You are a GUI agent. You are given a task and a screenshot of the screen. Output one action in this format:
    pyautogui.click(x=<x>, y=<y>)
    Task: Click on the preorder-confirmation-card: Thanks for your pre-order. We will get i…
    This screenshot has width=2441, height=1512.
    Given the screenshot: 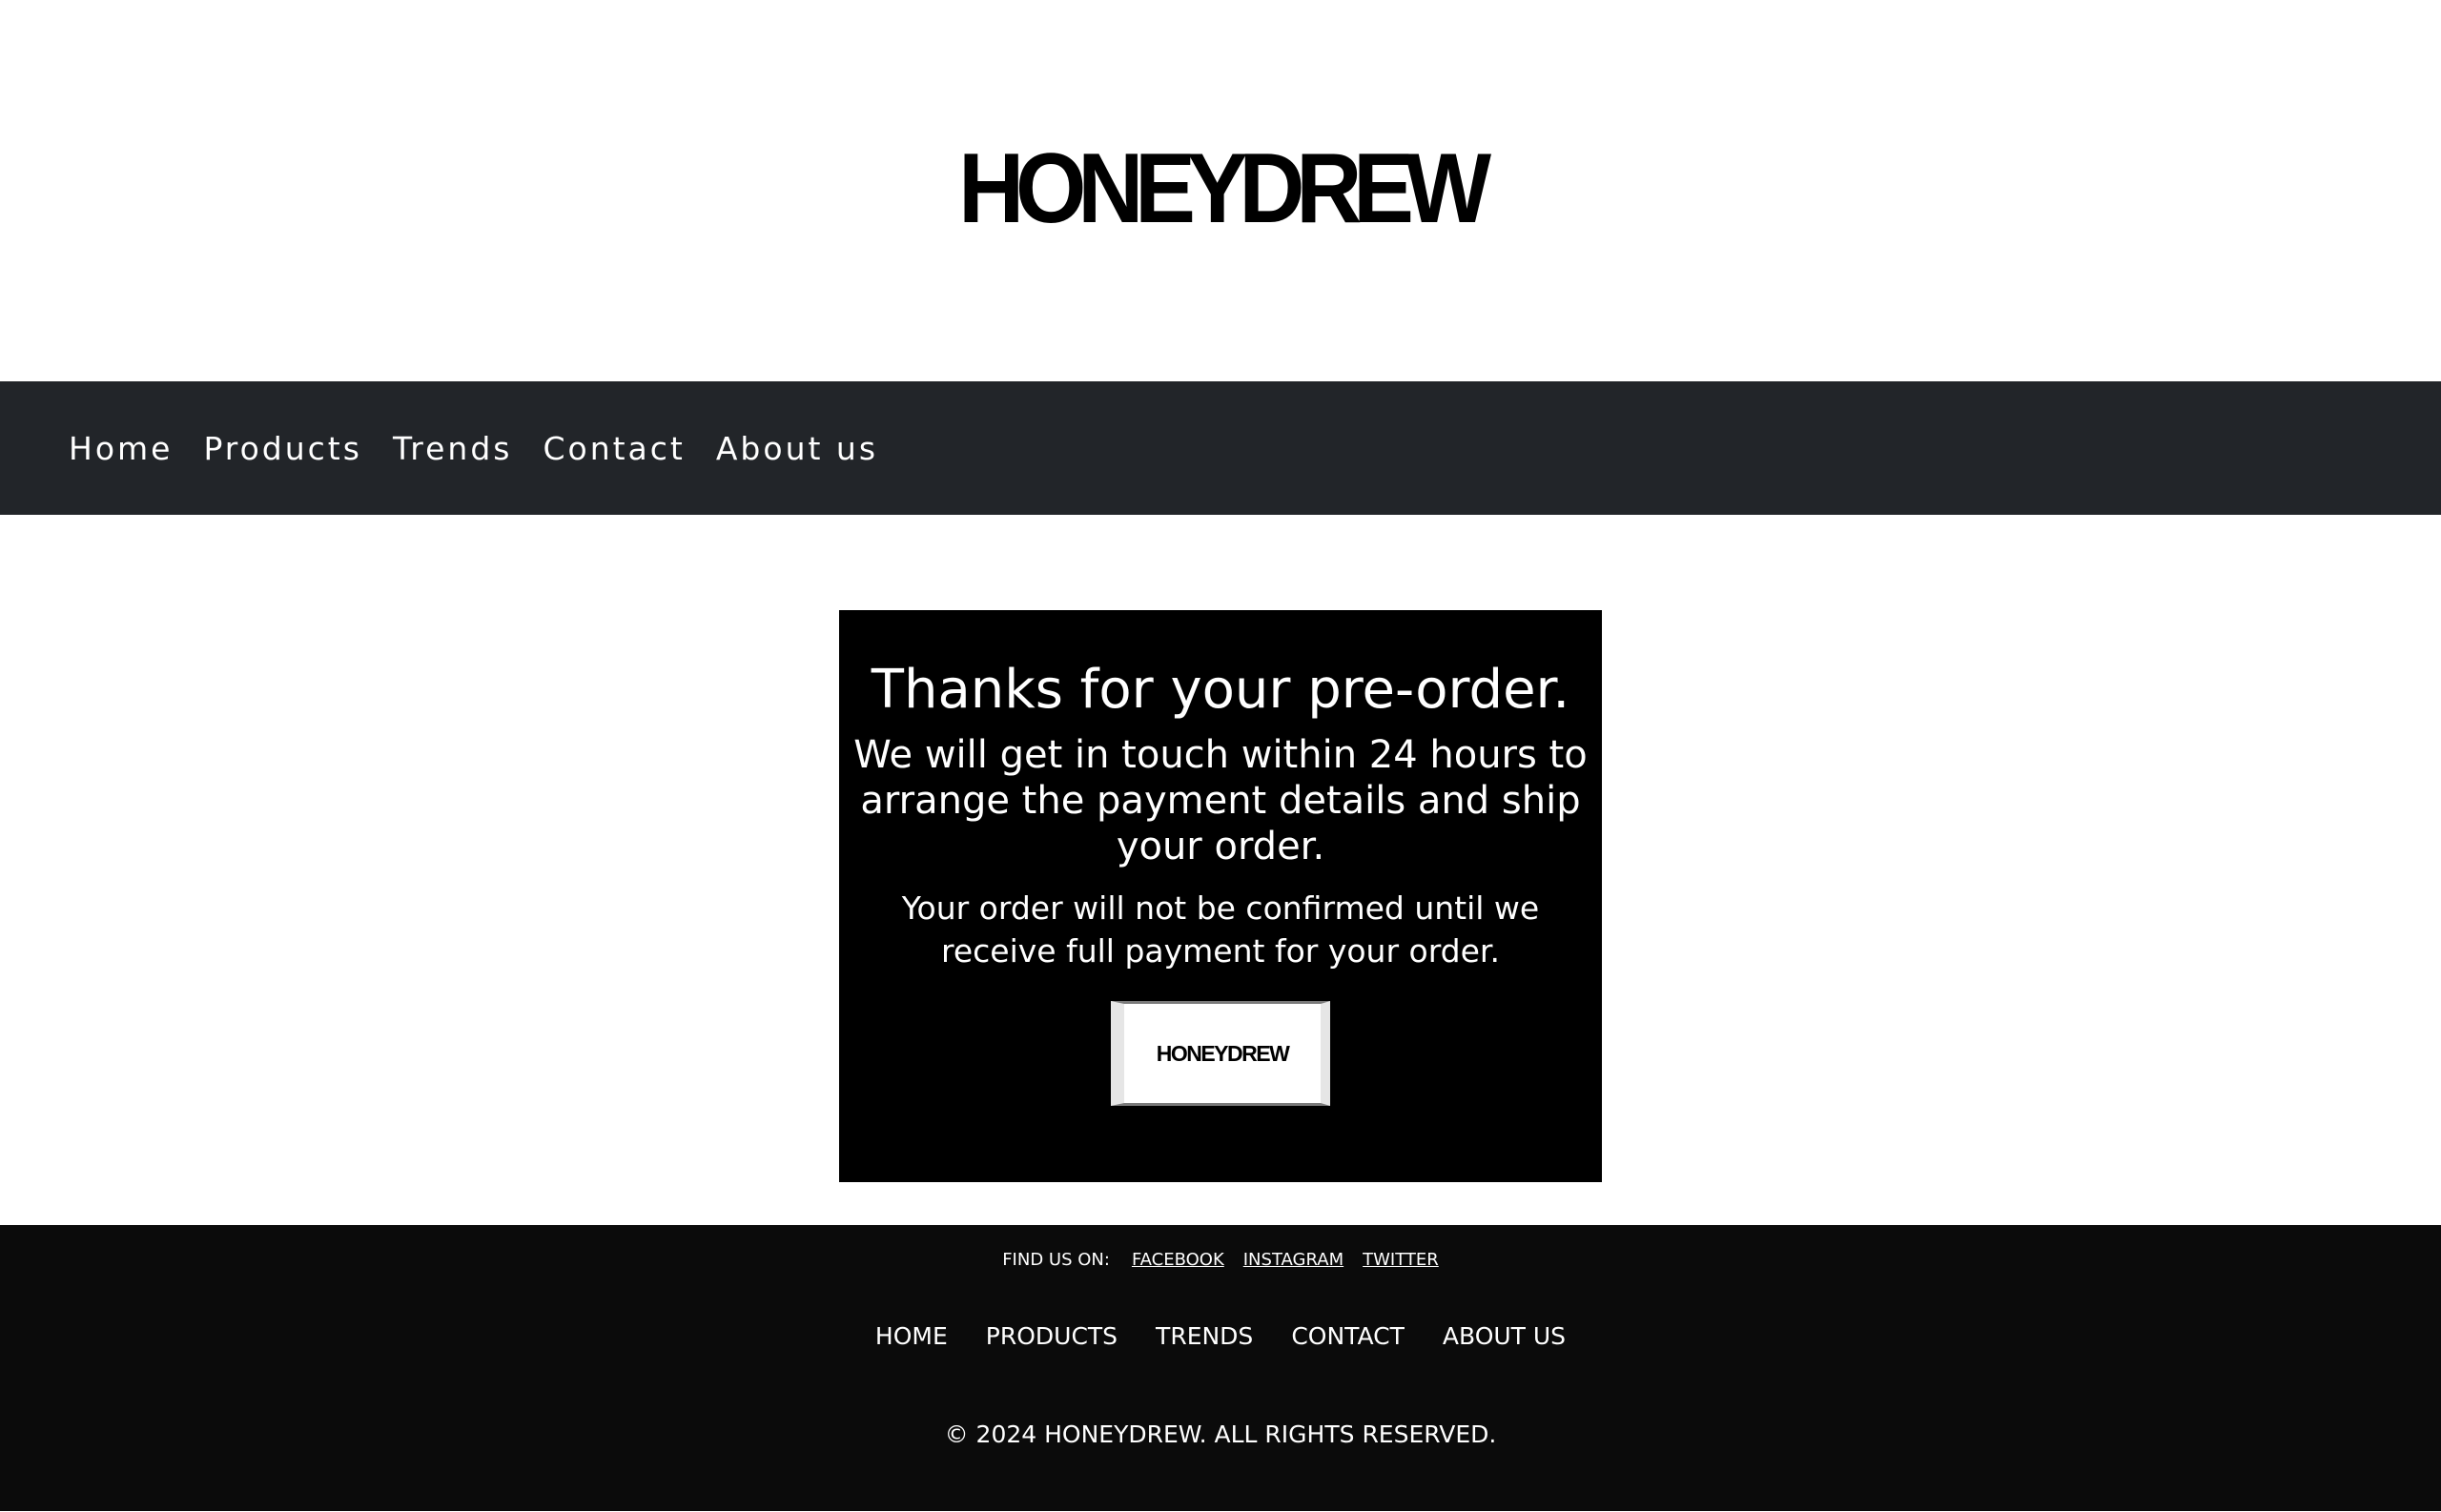 What is the action you would take?
    pyautogui.click(x=1220, y=896)
    